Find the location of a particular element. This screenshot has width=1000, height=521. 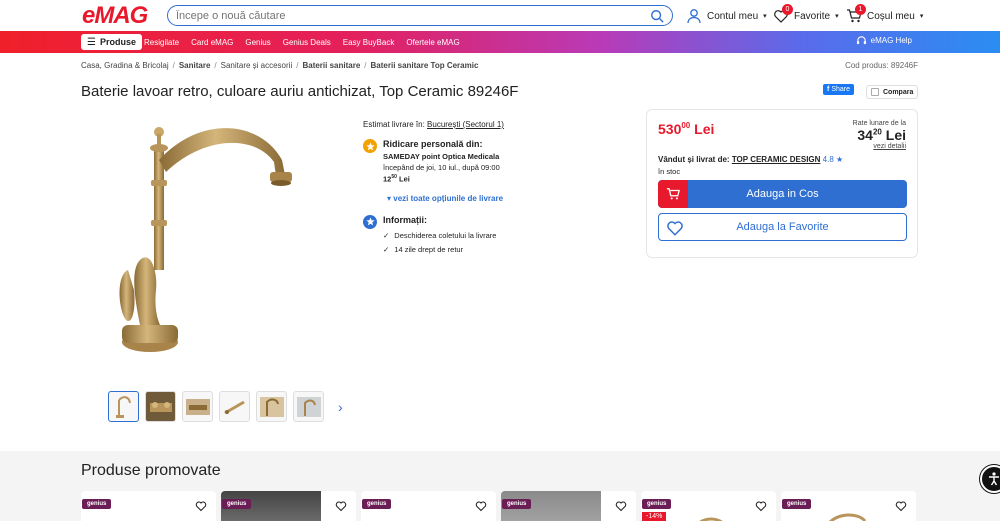

product-price: 53000 Lei is located at coordinates (686, 129).